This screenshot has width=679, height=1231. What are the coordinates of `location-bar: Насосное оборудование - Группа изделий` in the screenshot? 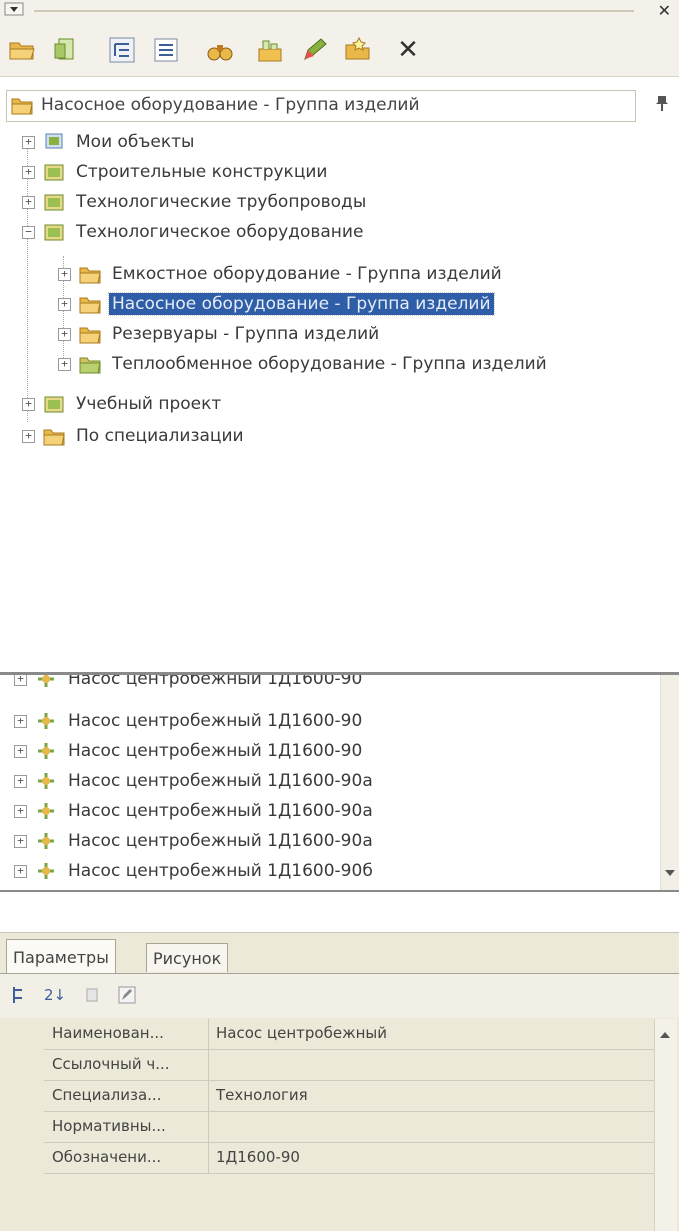 It's located at (339, 105).